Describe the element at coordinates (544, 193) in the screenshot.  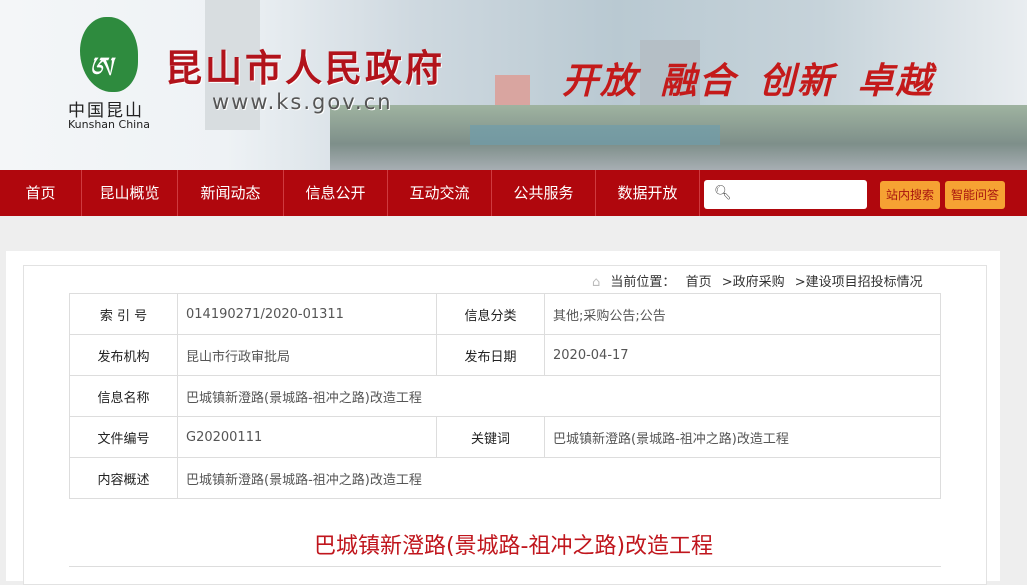
I see `nav-public-service: 公共服务` at that location.